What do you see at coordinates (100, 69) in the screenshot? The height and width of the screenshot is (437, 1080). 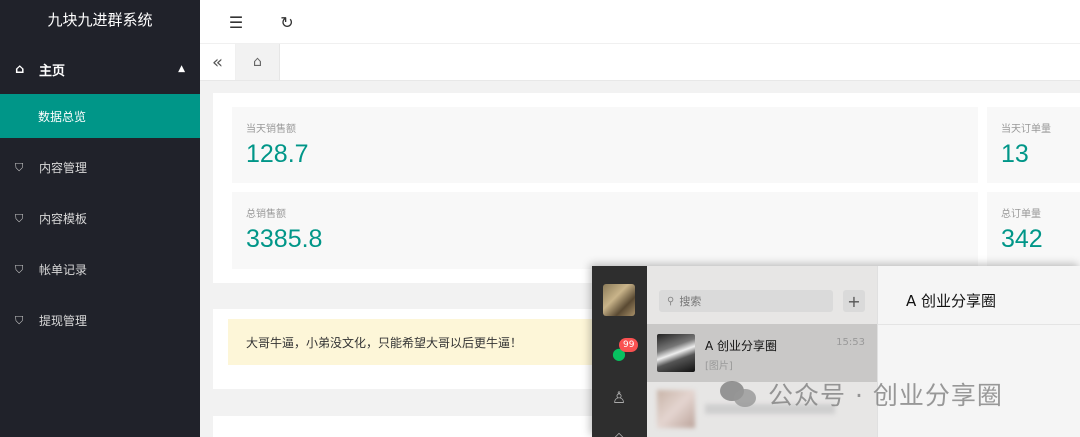 I see `sidebar-item-home: ⌂ 主页 ▲` at bounding box center [100, 69].